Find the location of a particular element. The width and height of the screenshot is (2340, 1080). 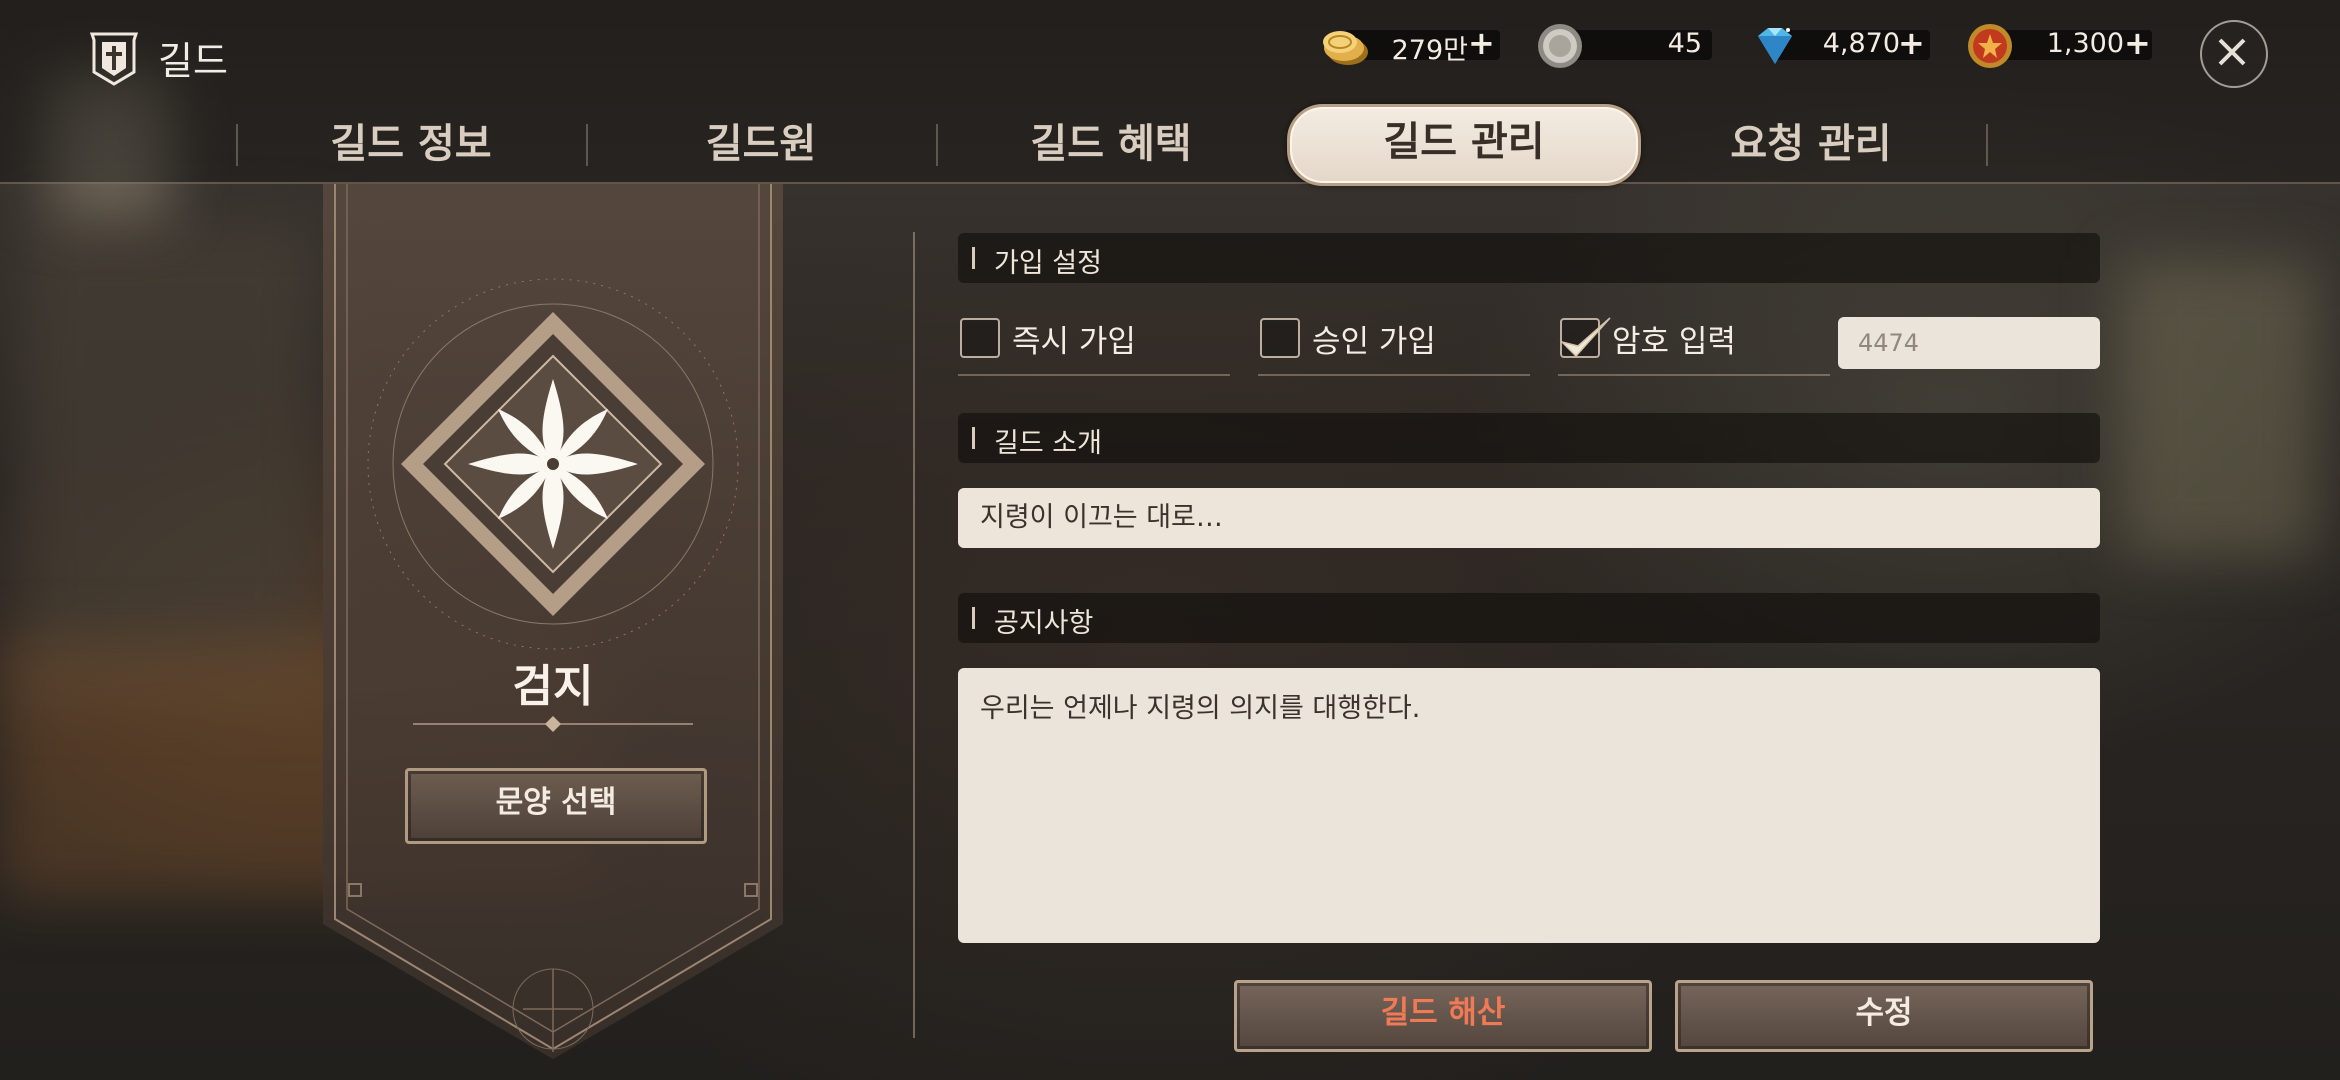

notice-title: 공지사항 is located at coordinates (1044, 623).